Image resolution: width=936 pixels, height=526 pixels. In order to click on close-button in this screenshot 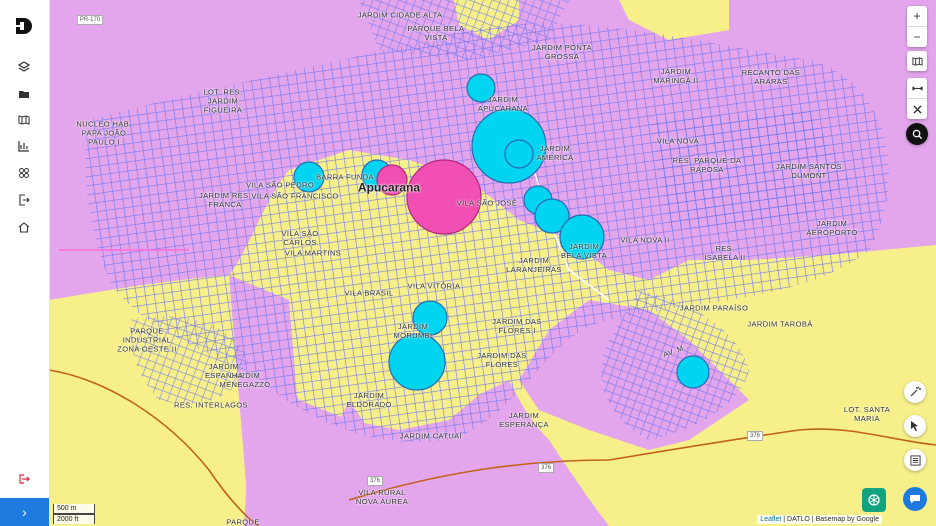, I will do `click(917, 108)`.